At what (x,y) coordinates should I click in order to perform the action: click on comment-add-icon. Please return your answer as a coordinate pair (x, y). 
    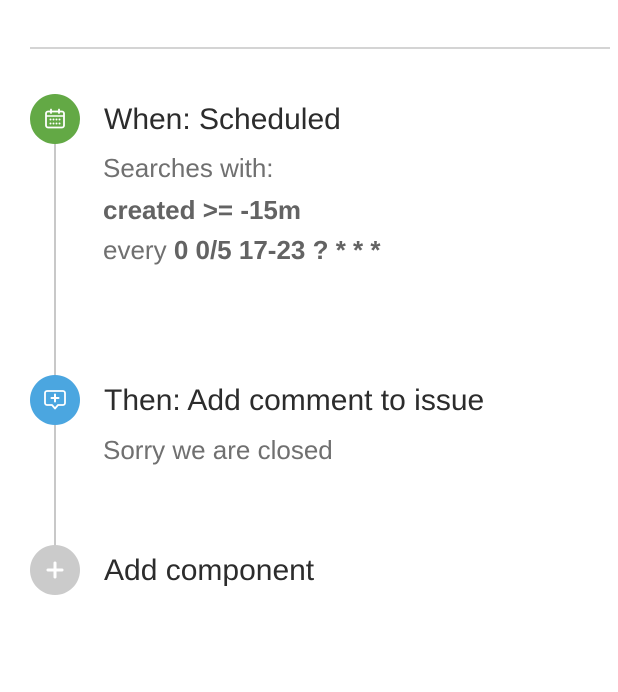
    Looking at the image, I should click on (55, 400).